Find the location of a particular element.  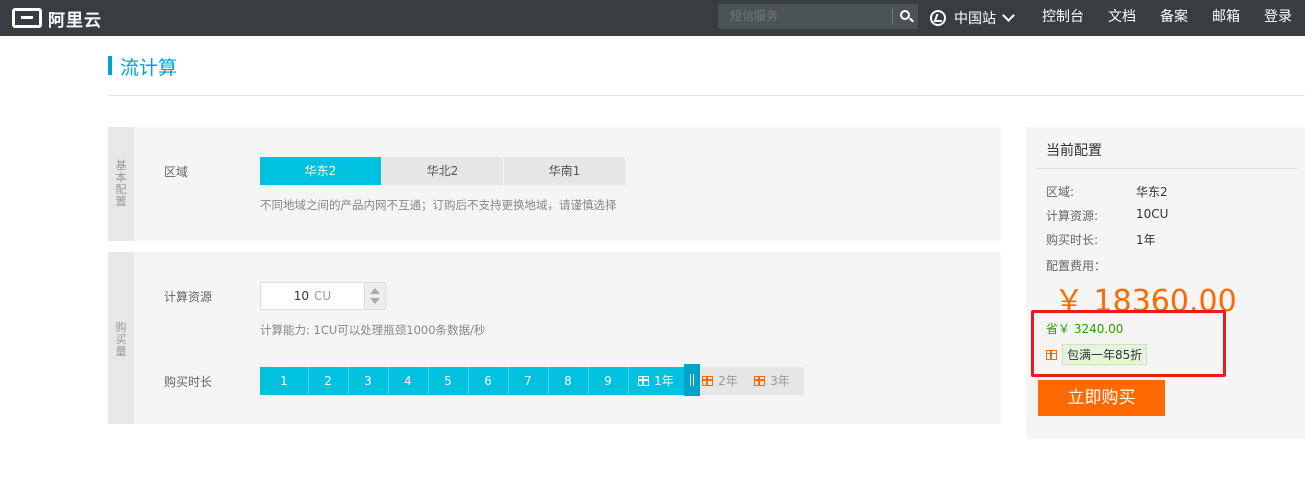

aliyun-logo: 阿里云 is located at coordinates (57, 18).